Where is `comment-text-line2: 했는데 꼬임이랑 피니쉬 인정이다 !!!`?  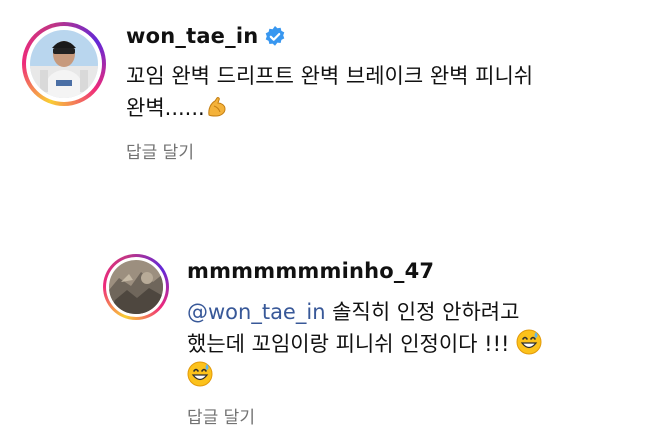 comment-text-line2: 했는데 꼬임이랑 피니쉬 인정이다 !!! is located at coordinates (352, 344).